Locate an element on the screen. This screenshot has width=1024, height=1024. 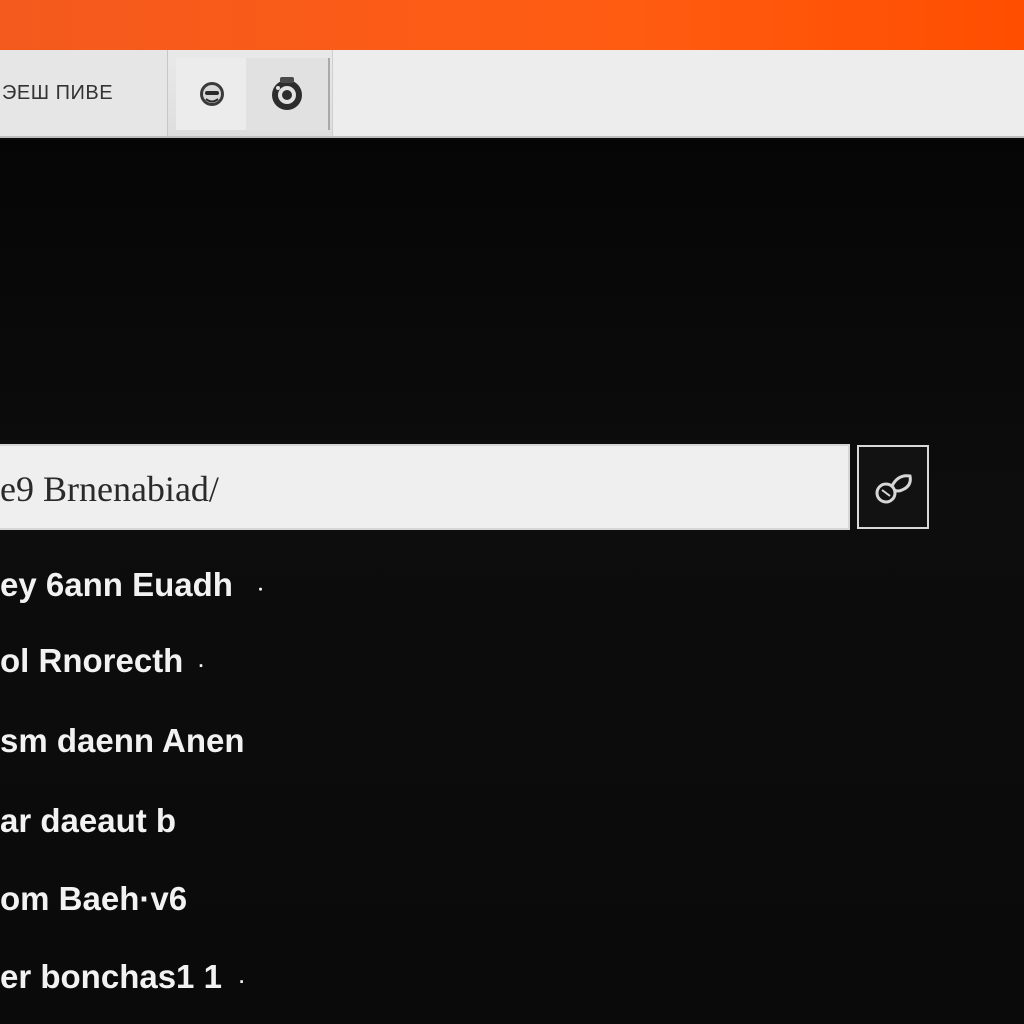
list-item-label: ol Rnorecth is located at coordinates (92, 660).